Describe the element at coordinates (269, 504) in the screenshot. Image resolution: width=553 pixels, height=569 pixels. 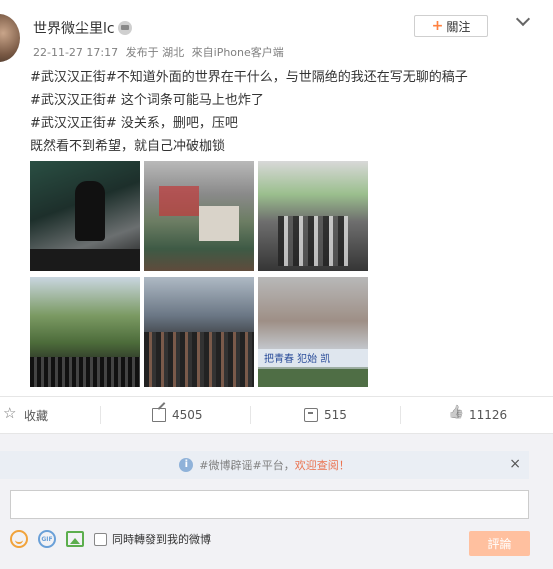
I see `comment-input` at that location.